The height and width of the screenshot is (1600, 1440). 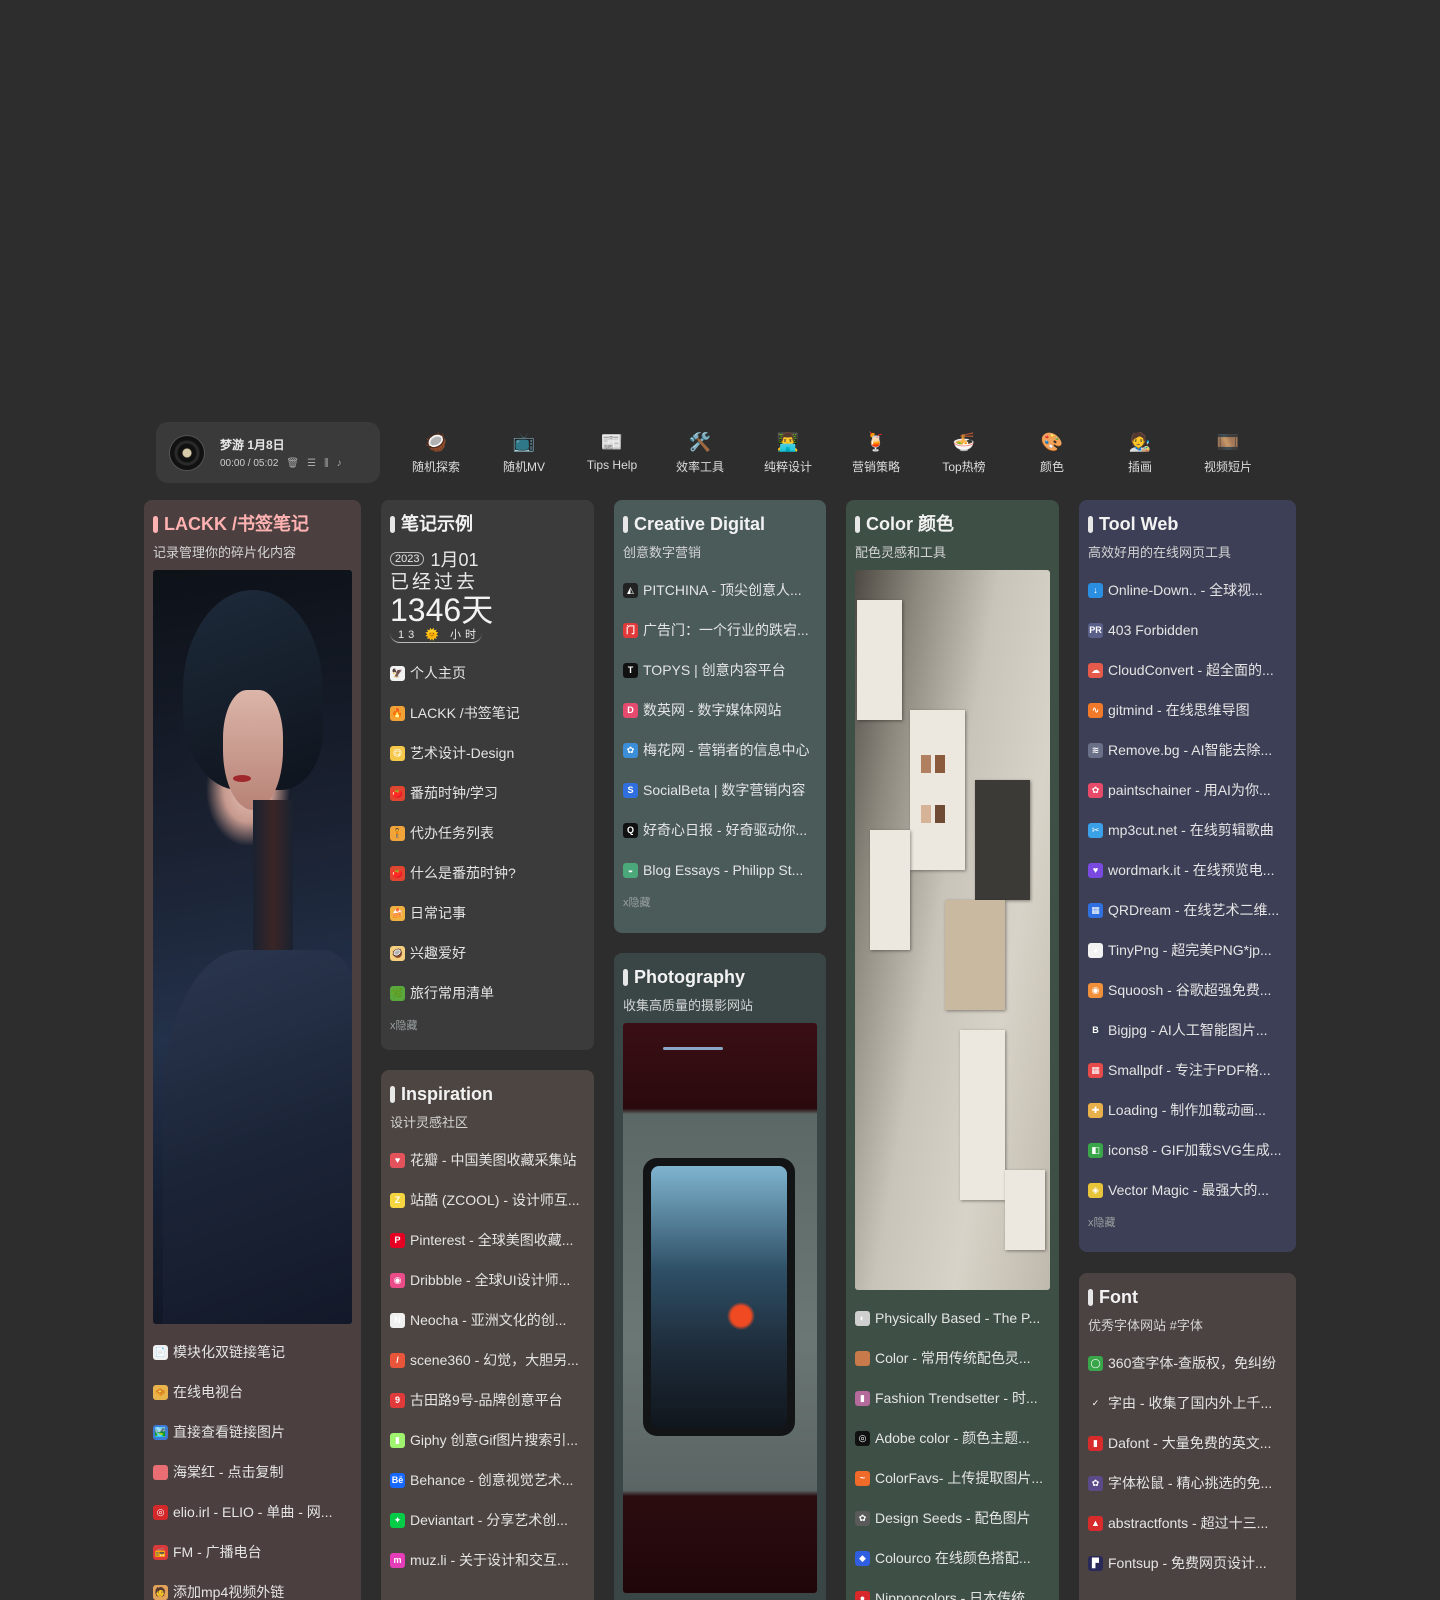 I want to click on card-title: Font, so click(x=1187, y=1297).